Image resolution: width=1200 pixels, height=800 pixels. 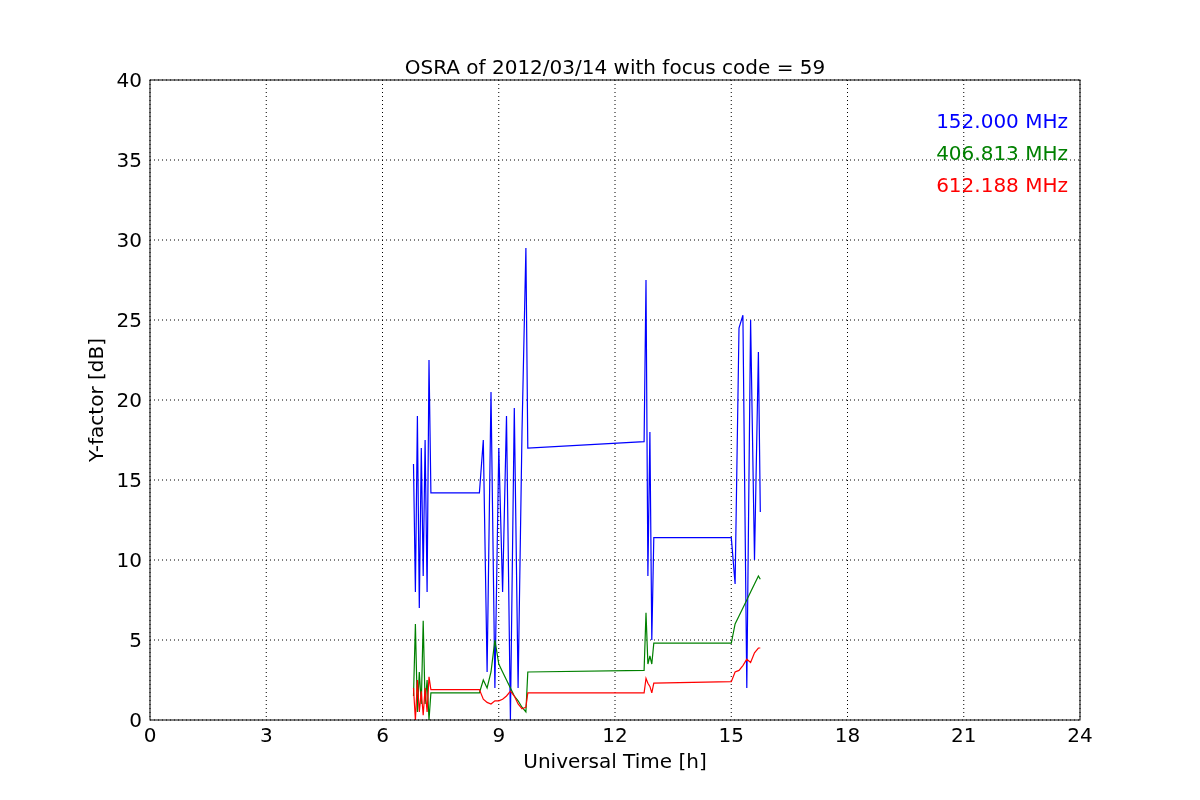 What do you see at coordinates (382, 735) in the screenshot?
I see `x-tick-label: 6` at bounding box center [382, 735].